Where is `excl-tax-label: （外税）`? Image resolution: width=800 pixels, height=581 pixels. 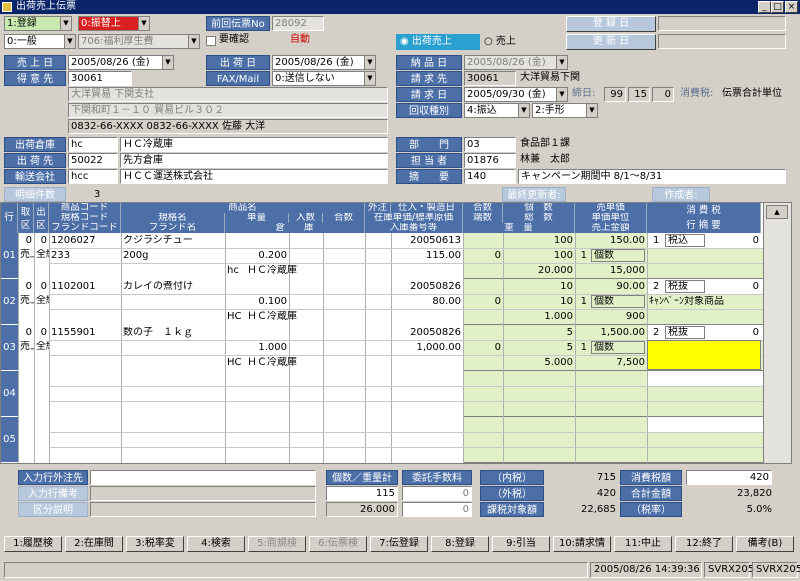 excl-tax-label: （外税） is located at coordinates (512, 493).